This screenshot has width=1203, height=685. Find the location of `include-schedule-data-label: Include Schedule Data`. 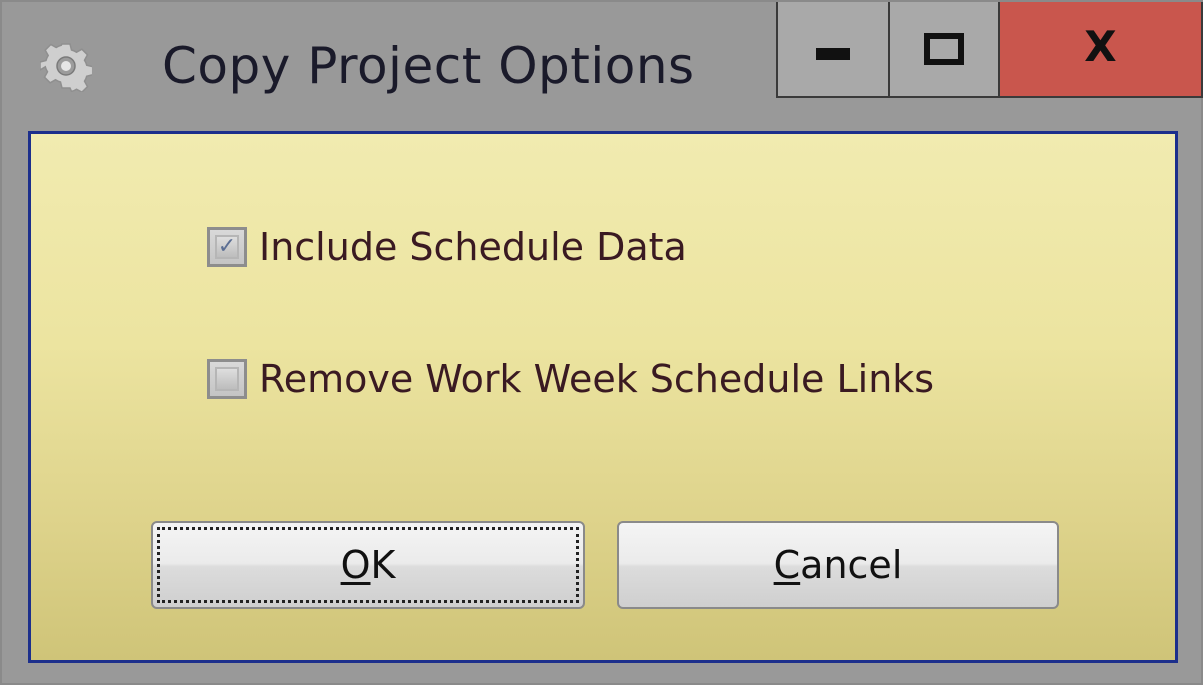

include-schedule-data-label: Include Schedule Data is located at coordinates (473, 247).